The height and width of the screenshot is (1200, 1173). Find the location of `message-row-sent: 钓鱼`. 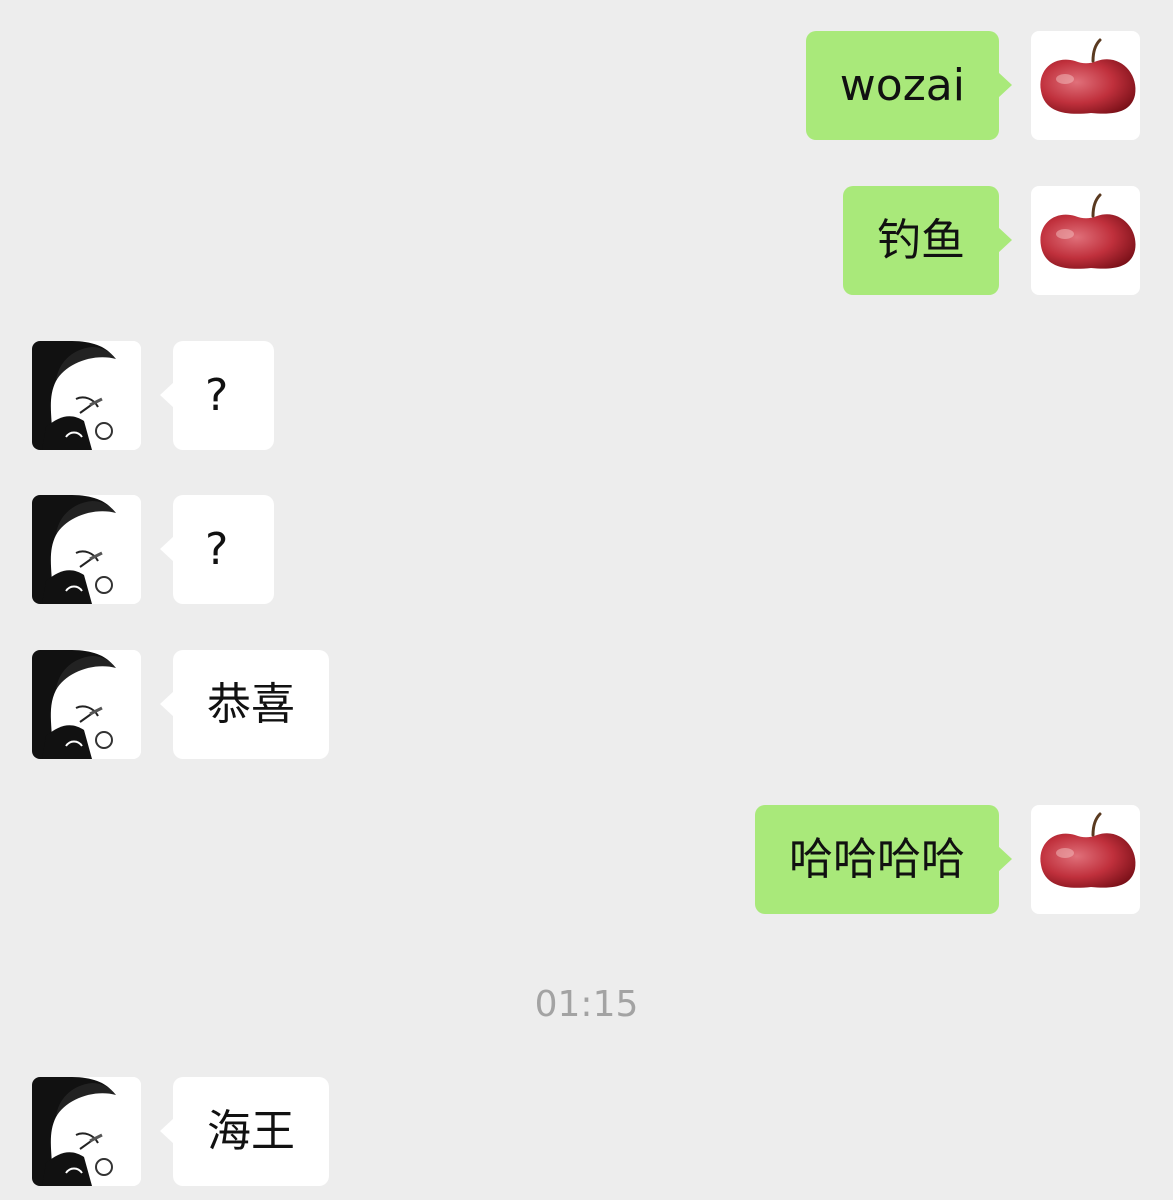

message-row-sent: 钓鱼 is located at coordinates (586, 240).